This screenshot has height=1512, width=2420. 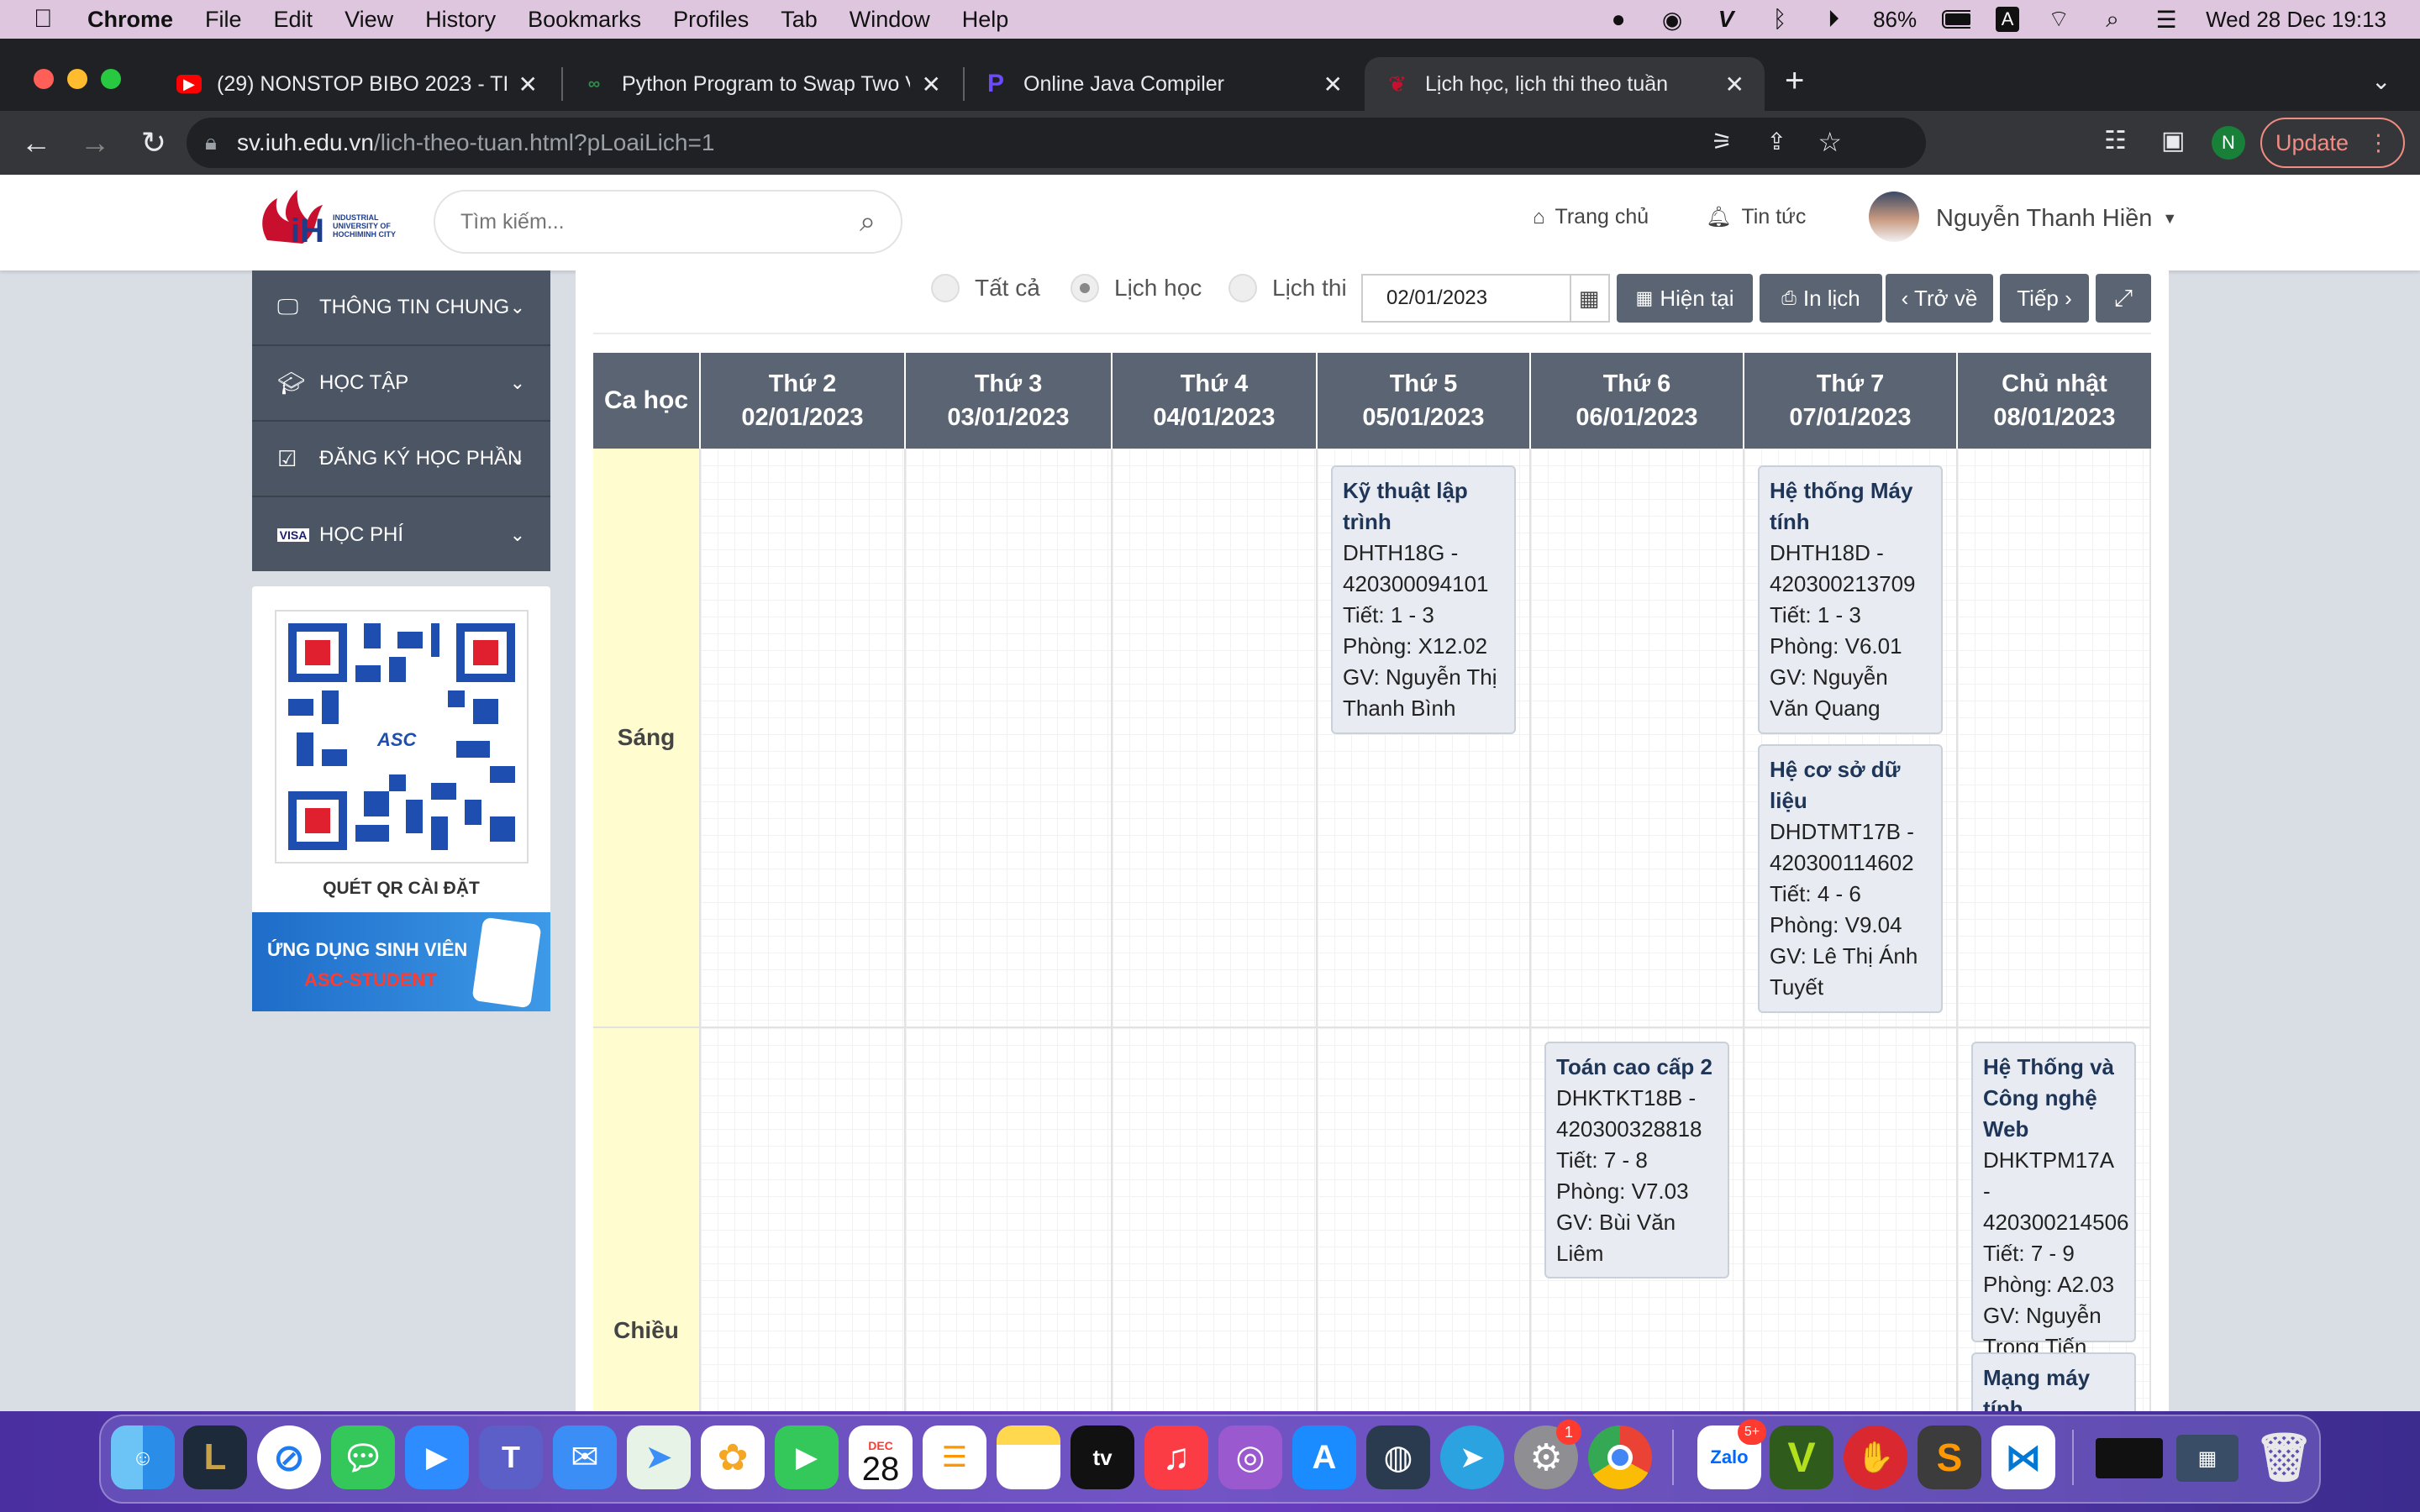 I want to click on notes-icon, so click(x=1028, y=1457).